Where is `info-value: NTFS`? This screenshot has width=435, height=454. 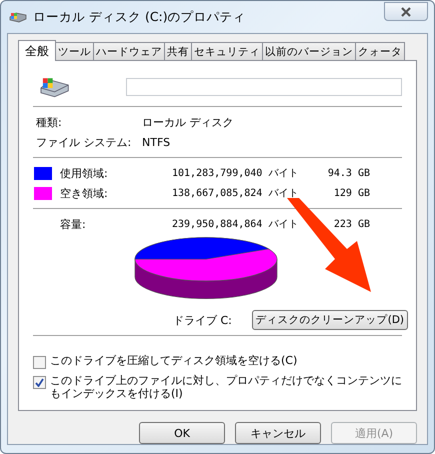 info-value: NTFS is located at coordinates (156, 142).